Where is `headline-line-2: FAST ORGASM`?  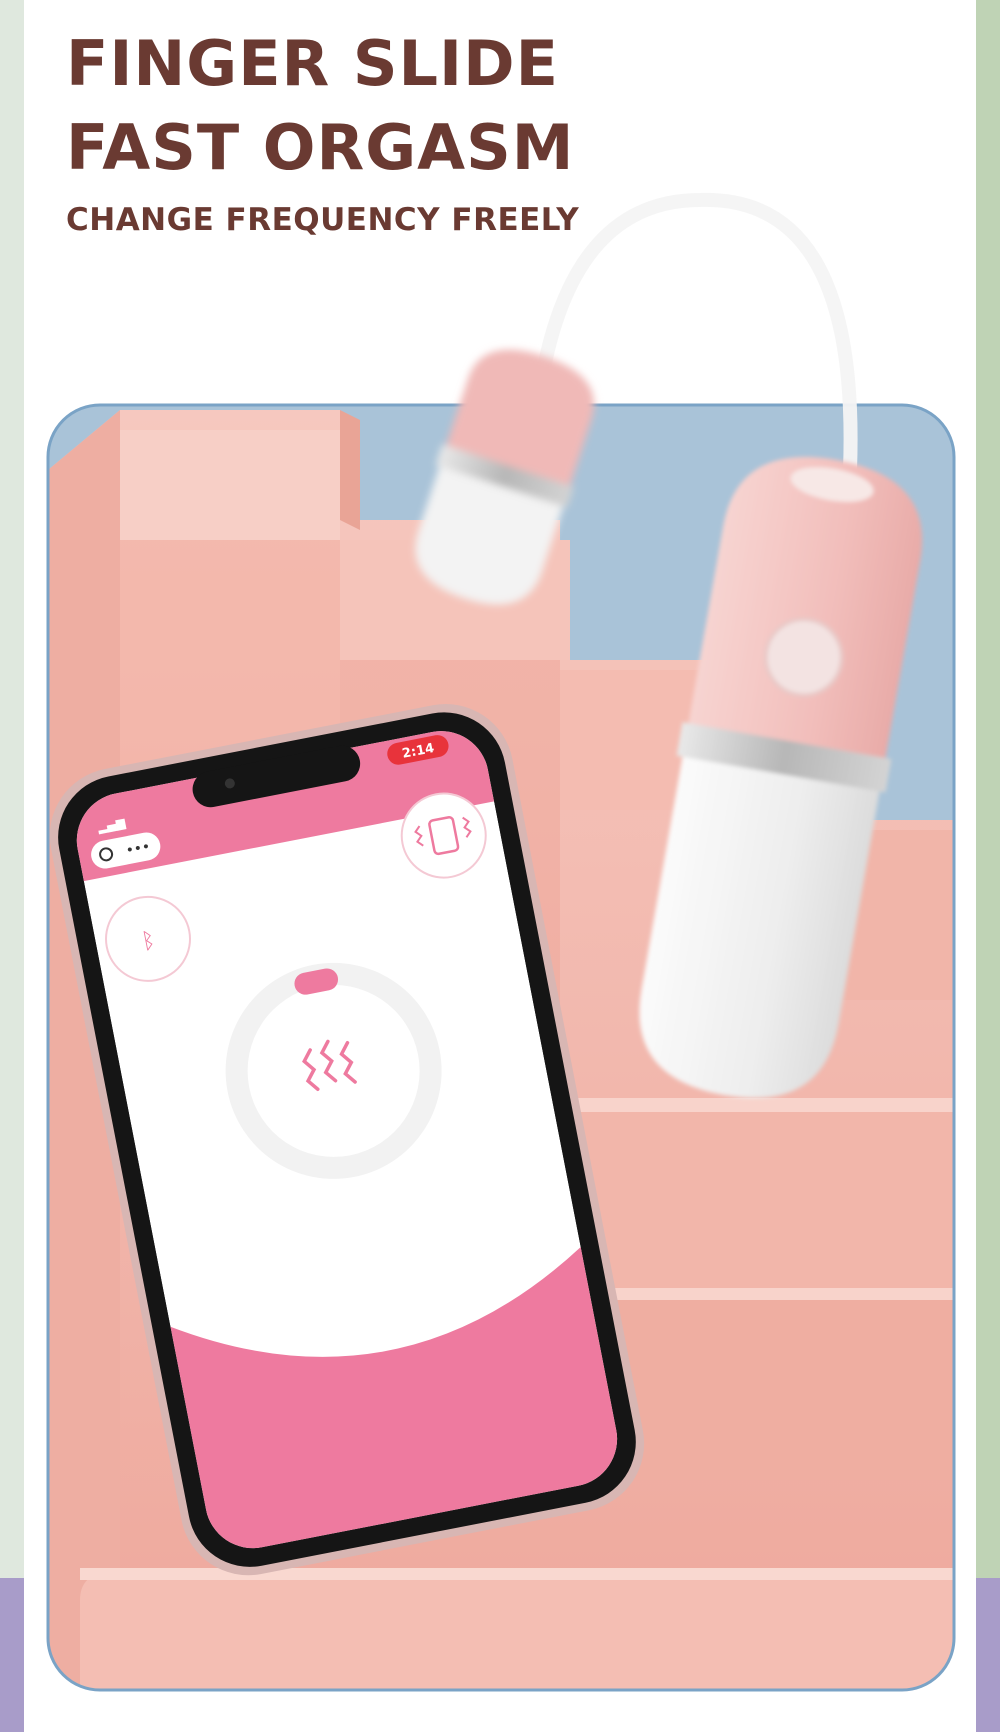
headline-line-2: FAST ORGASM is located at coordinates (320, 147).